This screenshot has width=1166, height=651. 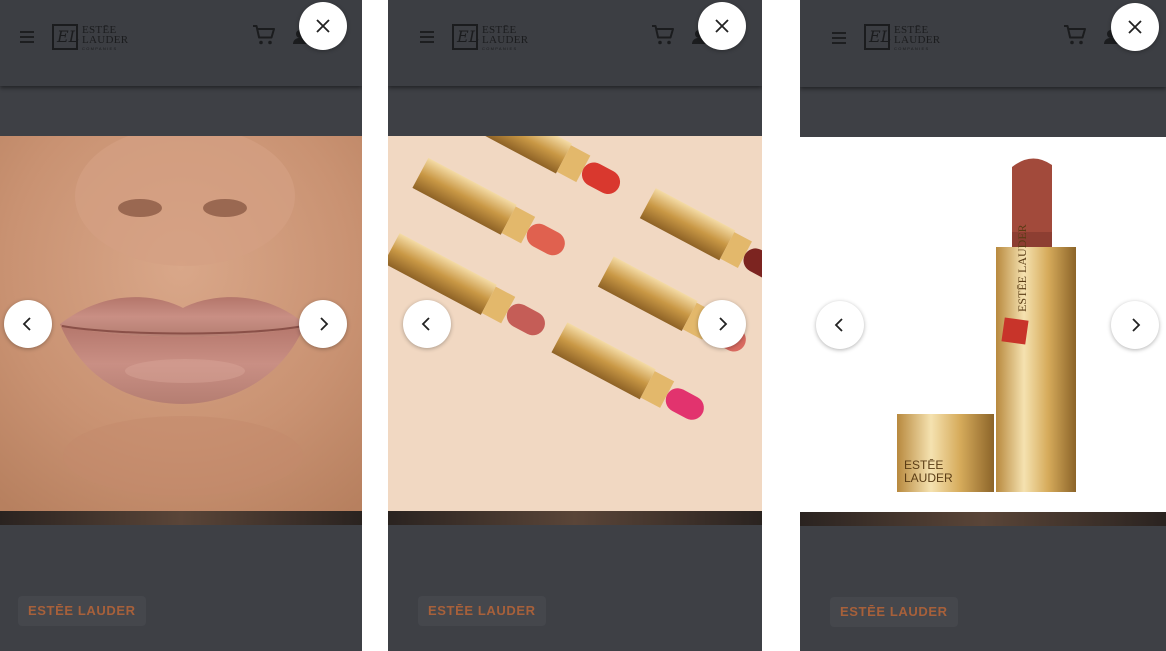 I want to click on lipstick-cap-text-1: ESTĒE, so click(x=923, y=465).